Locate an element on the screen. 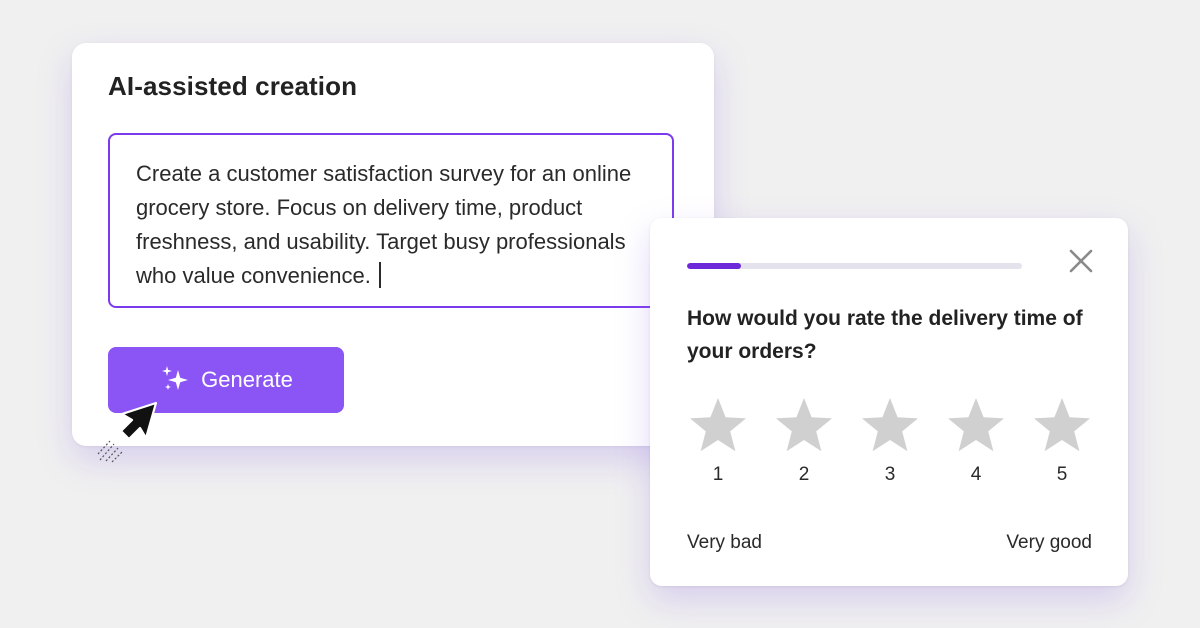 The image size is (1200, 628). star-rating: 1 2 3 4 5 is located at coordinates (889, 443).